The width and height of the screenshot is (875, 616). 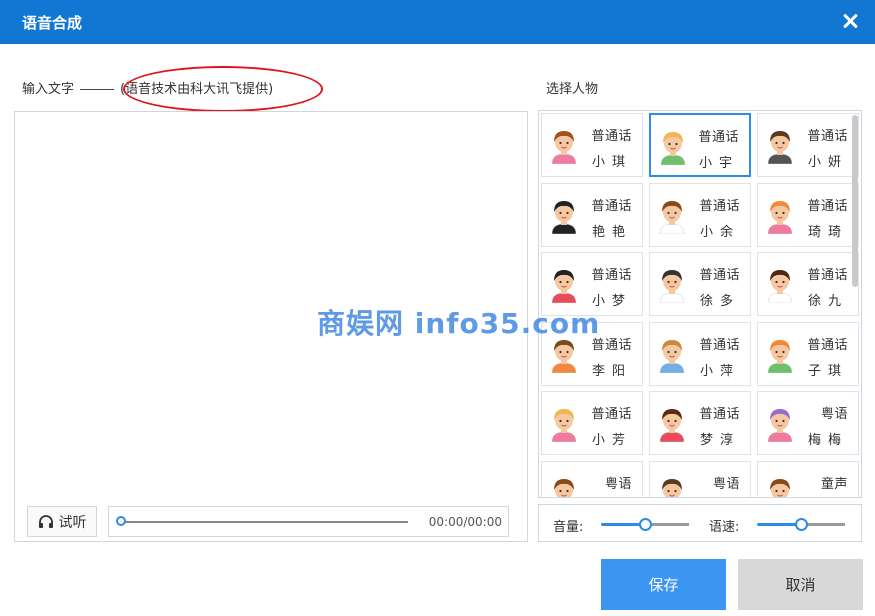 I want to click on progress-track, so click(x=264, y=522).